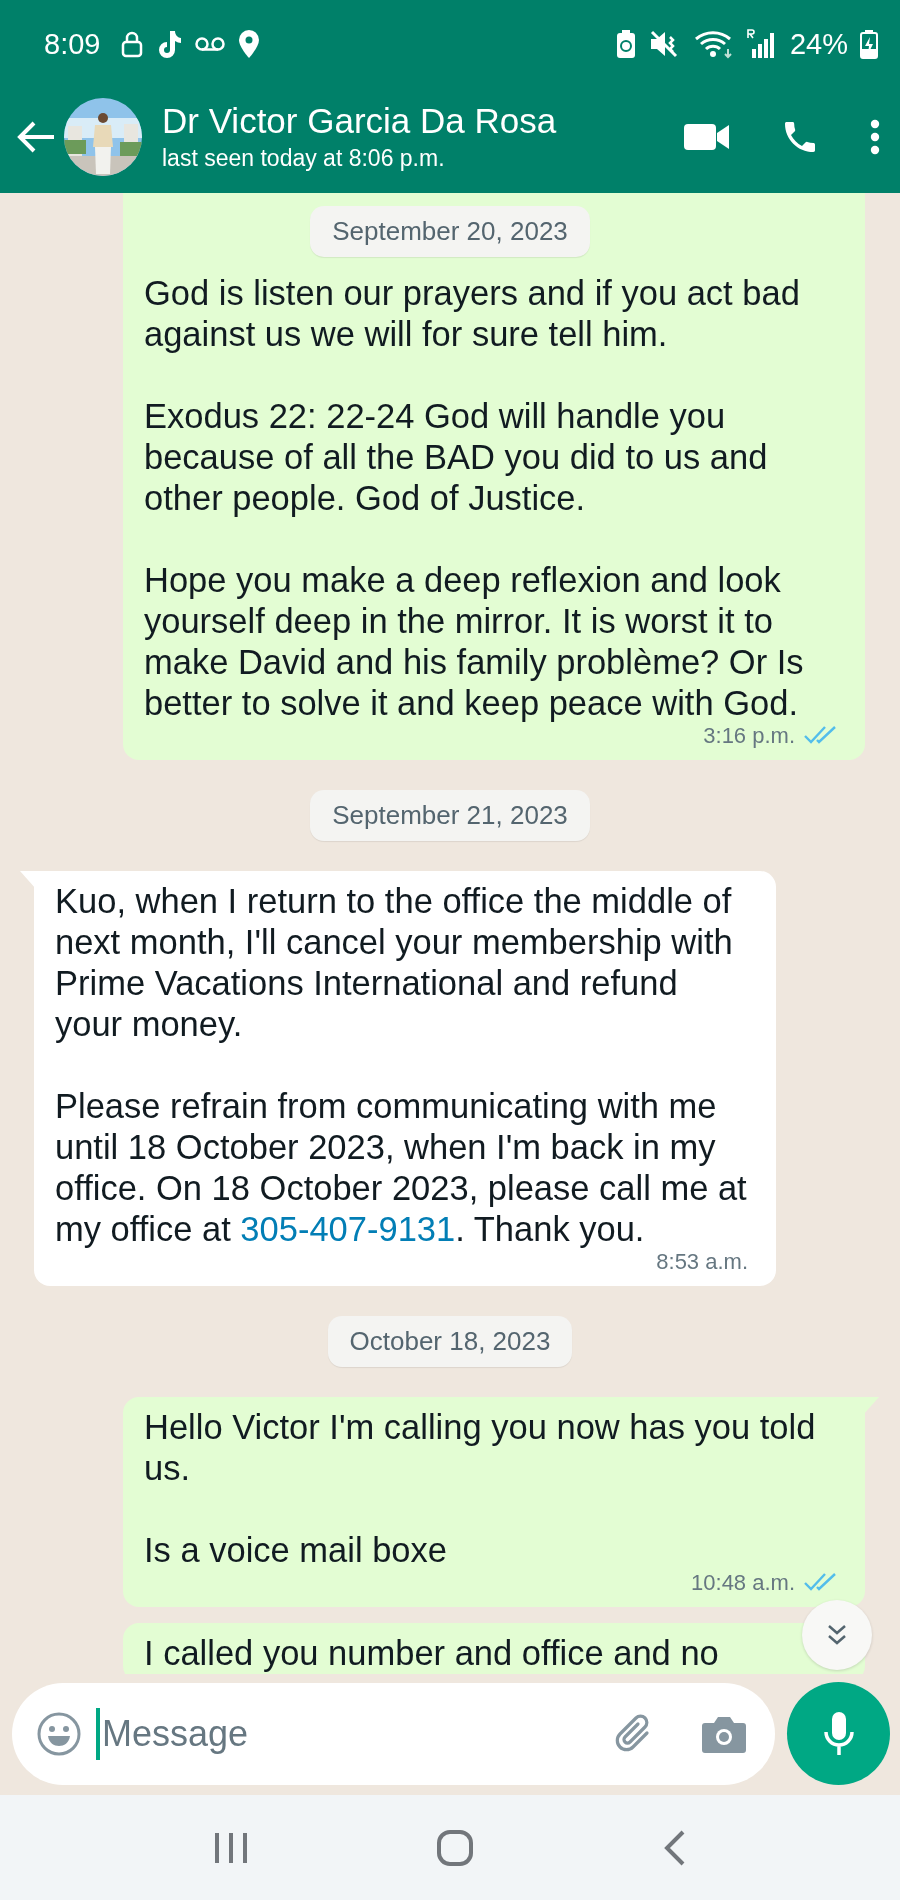 Image resolution: width=900 pixels, height=1900 pixels. Describe the element at coordinates (450, 231) in the screenshot. I see `date-chip: September 20, 2023` at that location.